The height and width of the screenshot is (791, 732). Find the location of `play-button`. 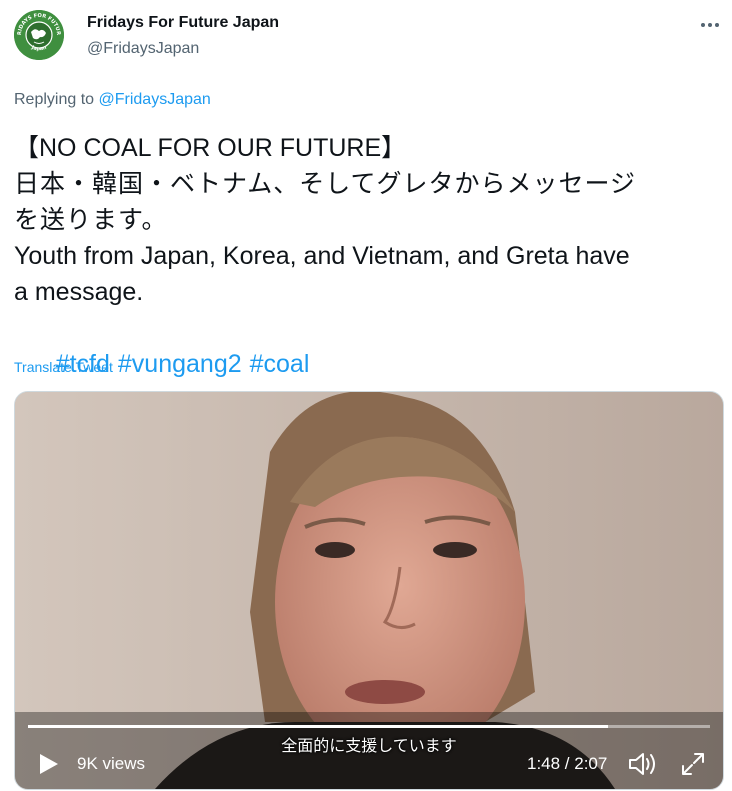

play-button is located at coordinates (48, 764).